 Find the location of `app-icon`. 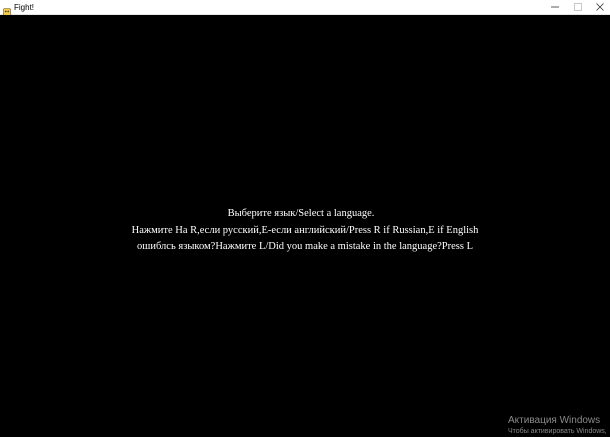

app-icon is located at coordinates (7, 9).